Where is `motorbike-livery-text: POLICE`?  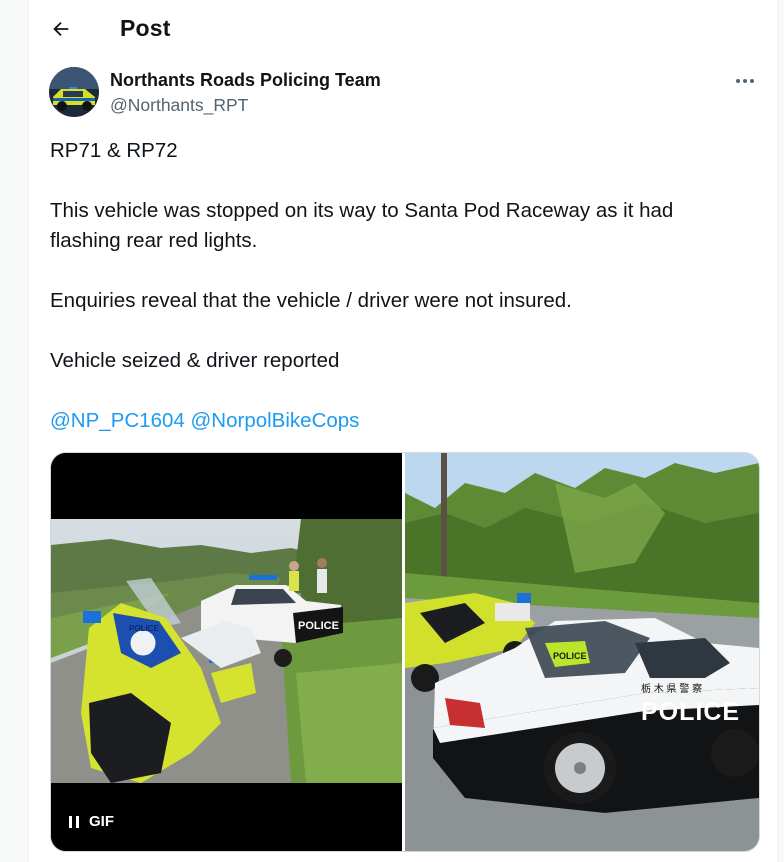
motorbike-livery-text: POLICE is located at coordinates (144, 628).